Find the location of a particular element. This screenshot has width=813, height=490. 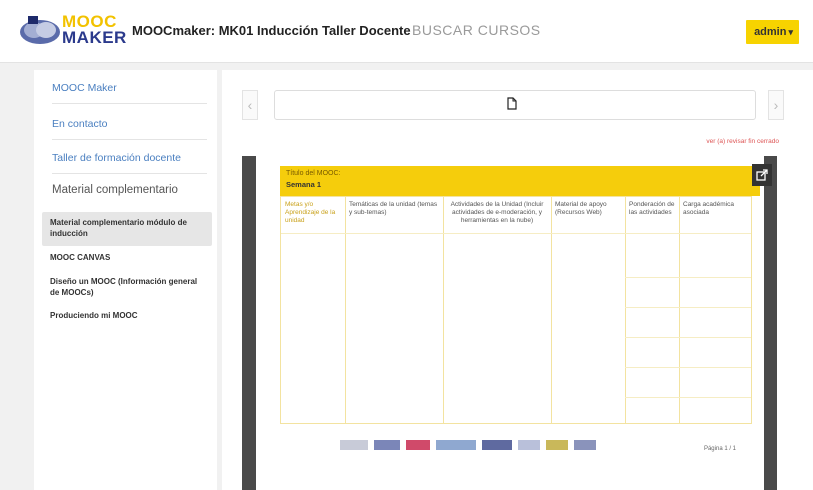

document-nav: ‹ › is located at coordinates (513, 105).